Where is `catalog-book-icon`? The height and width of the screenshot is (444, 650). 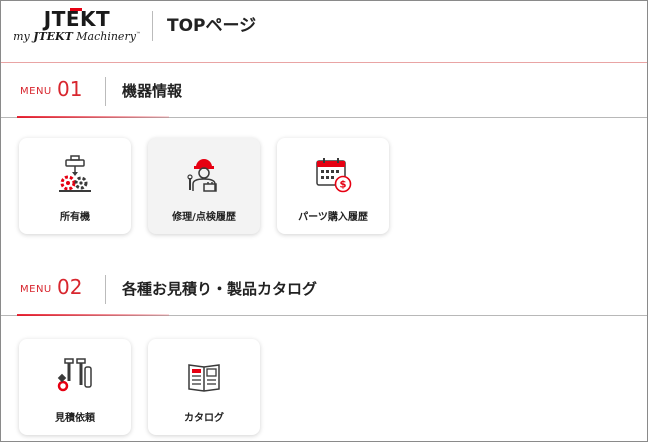 catalog-book-icon is located at coordinates (204, 378).